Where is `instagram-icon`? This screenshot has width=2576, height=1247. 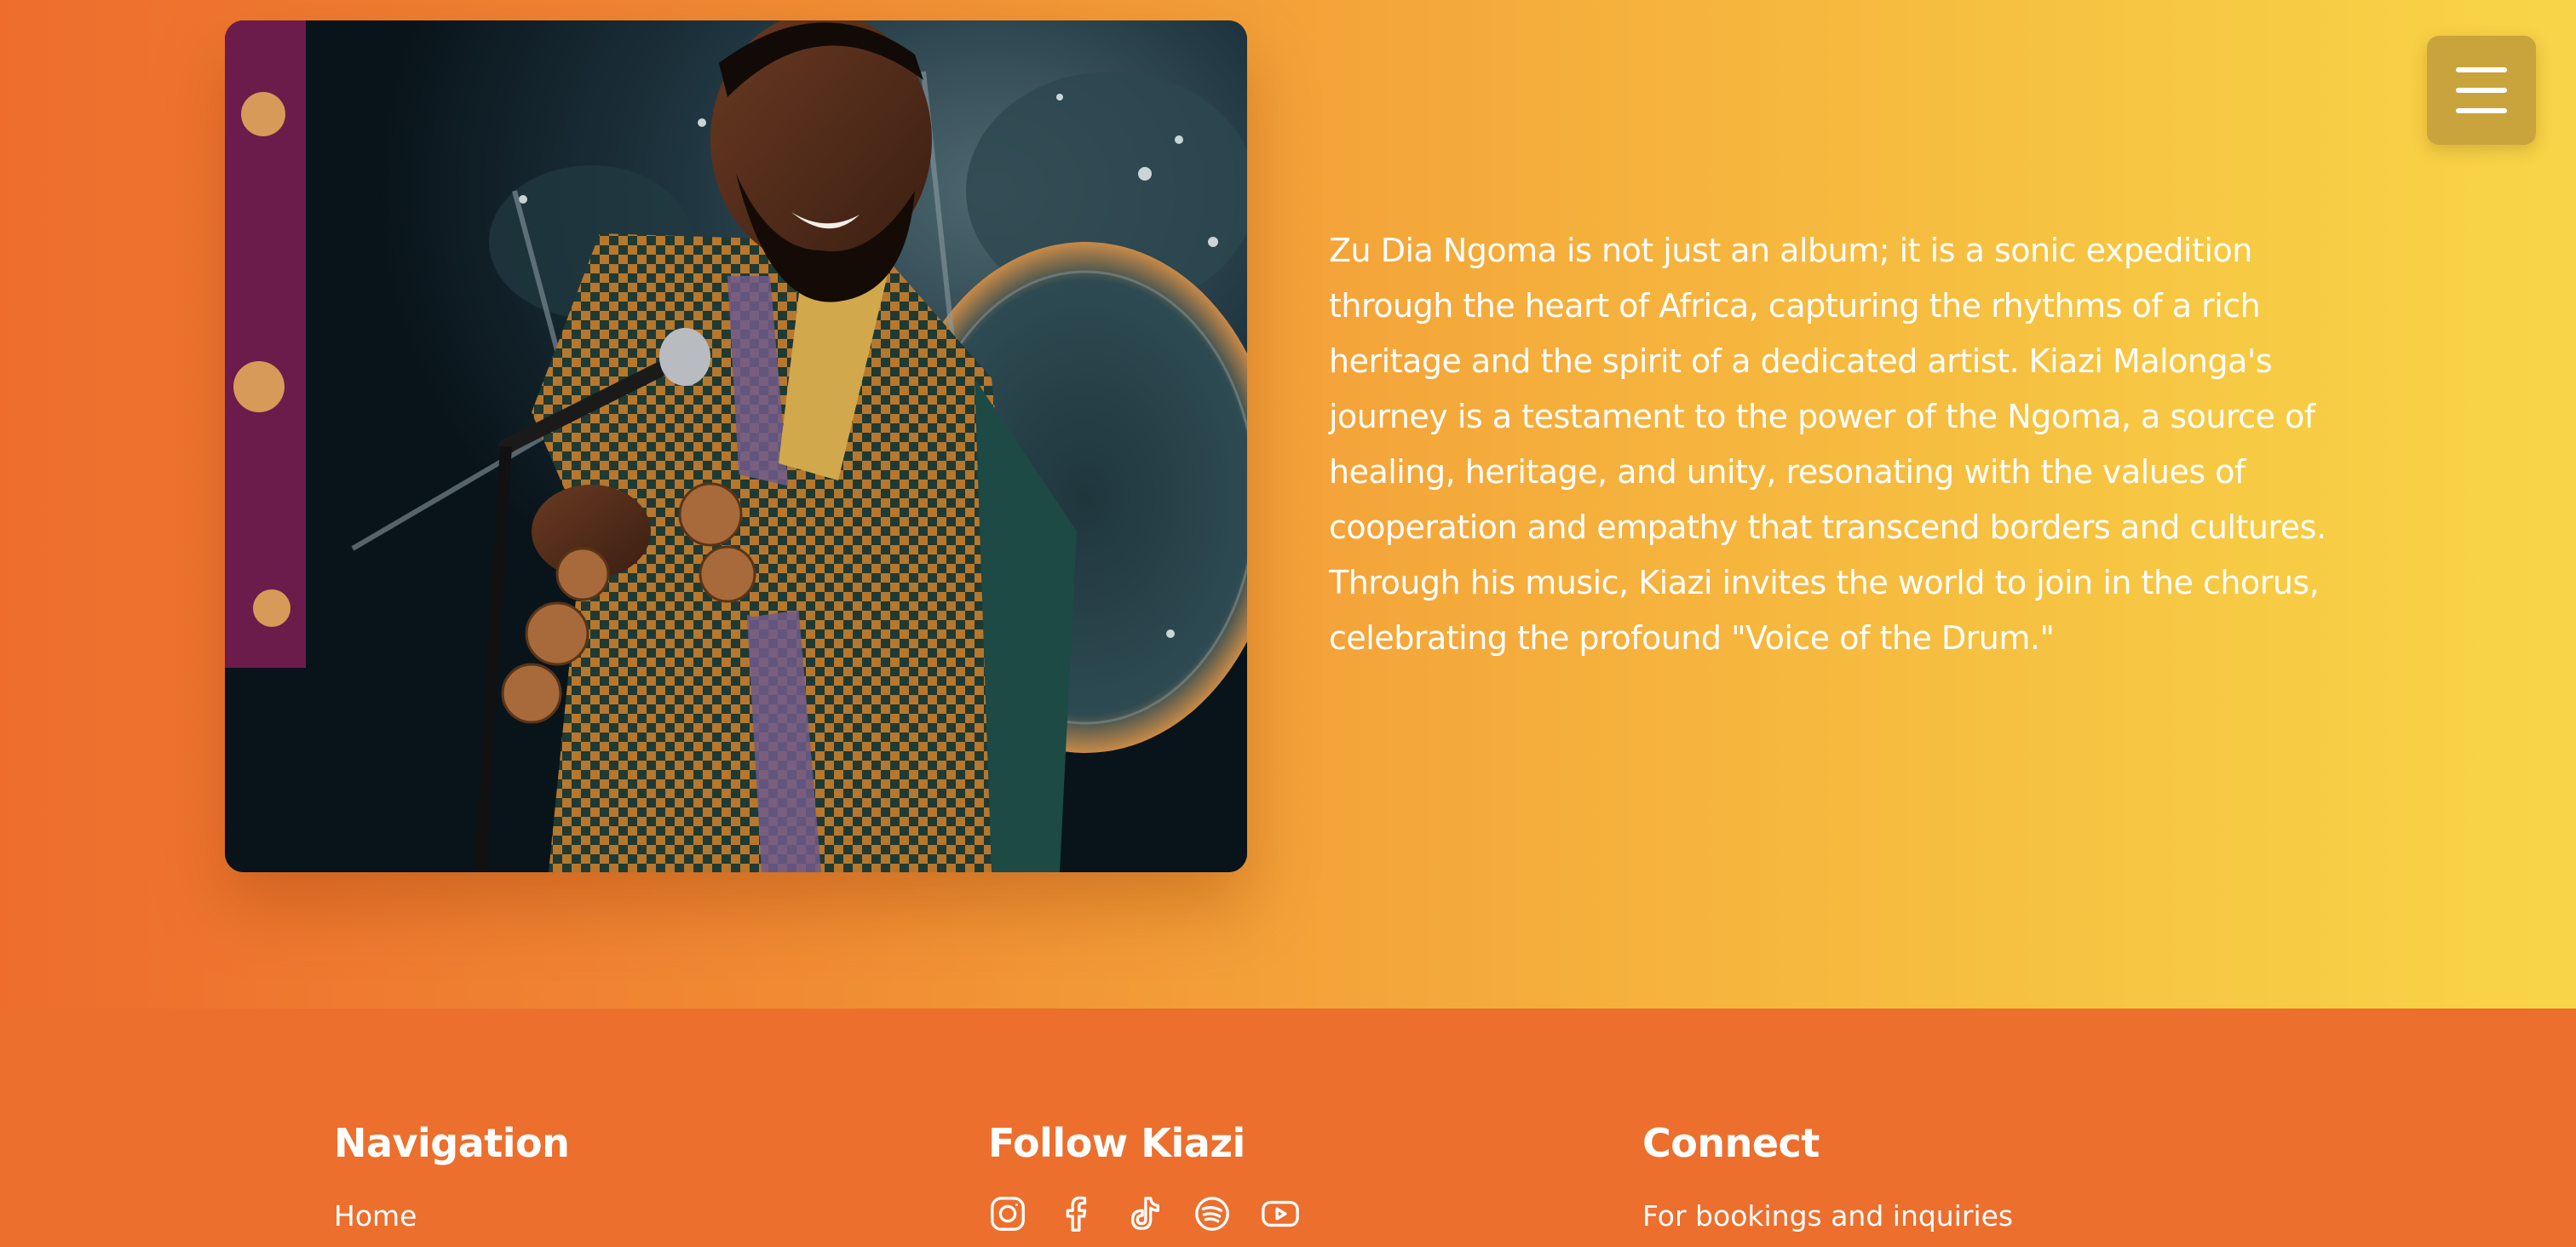 instagram-icon is located at coordinates (1008, 1213).